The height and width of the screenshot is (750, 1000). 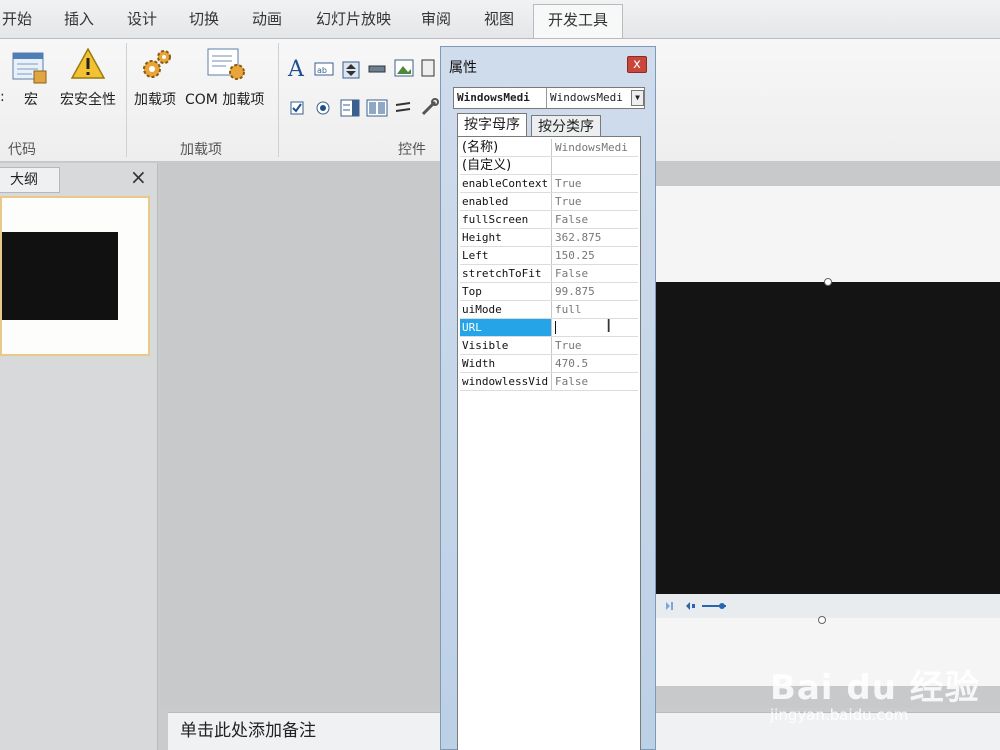 What do you see at coordinates (60, 276) in the screenshot?
I see `thumbnail-video` at bounding box center [60, 276].